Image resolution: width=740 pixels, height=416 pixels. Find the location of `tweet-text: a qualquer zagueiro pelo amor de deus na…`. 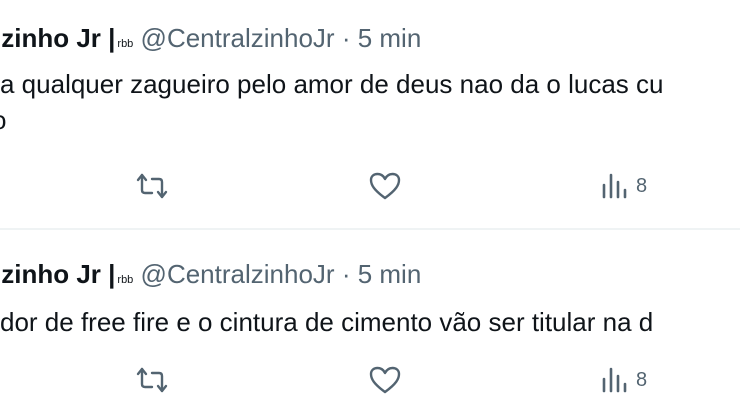

tweet-text: a qualquer zagueiro pelo amor de deus na… is located at coordinates (332, 84).